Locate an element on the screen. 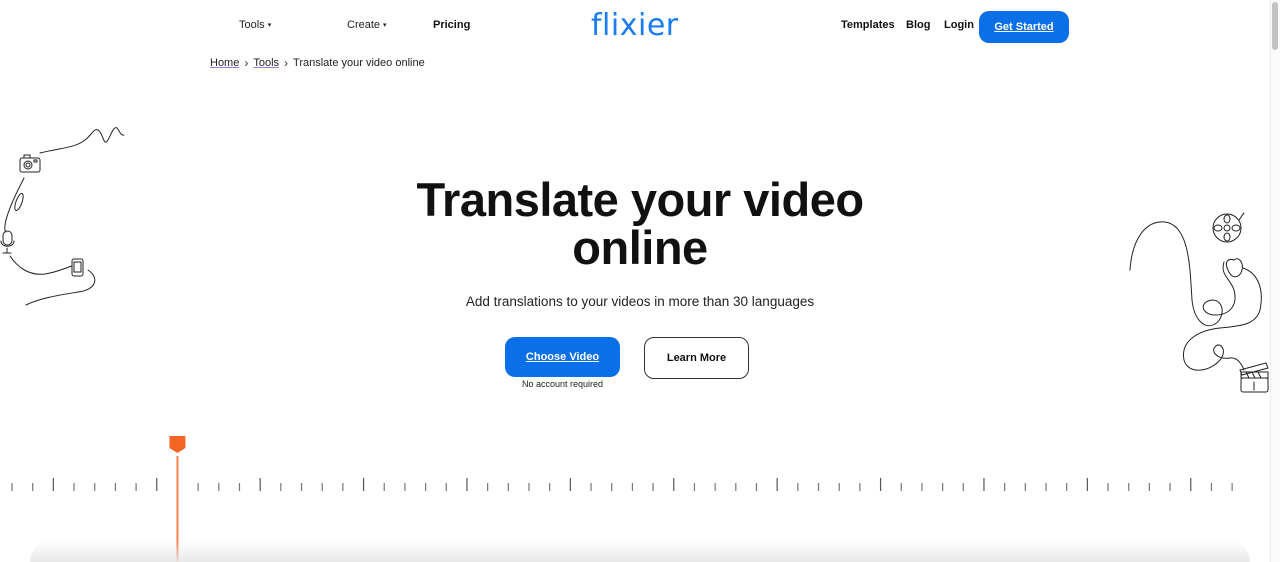 The height and width of the screenshot is (562, 1280). choose-video-button: Choose Video is located at coordinates (562, 357).